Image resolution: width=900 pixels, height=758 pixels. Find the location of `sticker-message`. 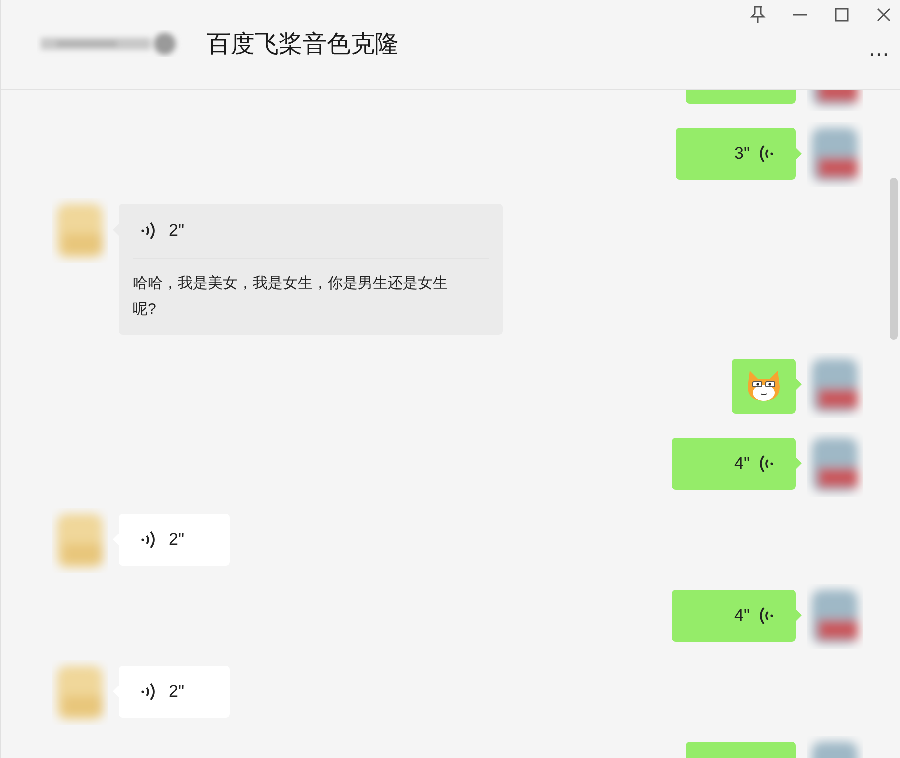

sticker-message is located at coordinates (764, 386).